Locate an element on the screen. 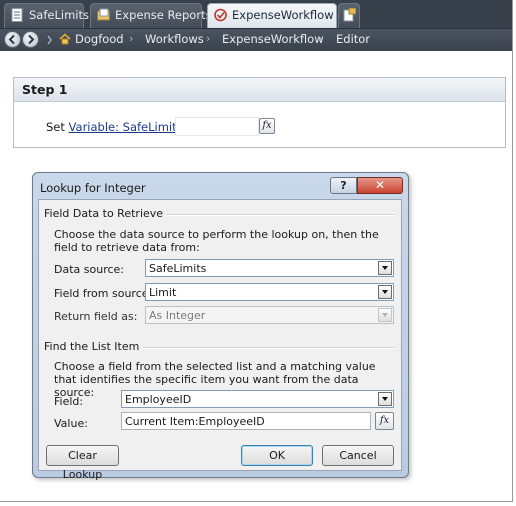 This screenshot has height=506, width=516. field-from-source-value: Limit is located at coordinates (163, 292).